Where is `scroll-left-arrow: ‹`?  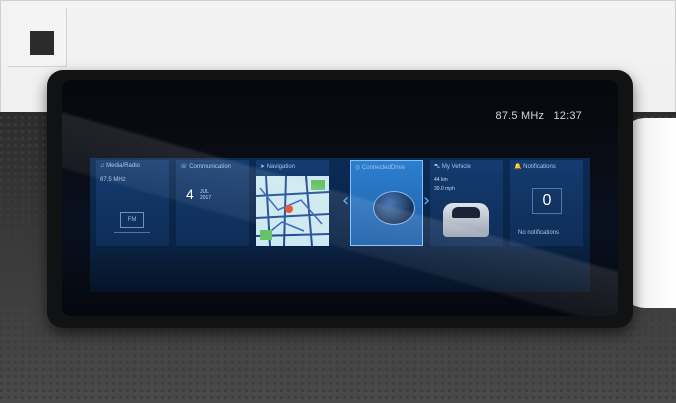 scroll-left-arrow: ‹ is located at coordinates (345, 200).